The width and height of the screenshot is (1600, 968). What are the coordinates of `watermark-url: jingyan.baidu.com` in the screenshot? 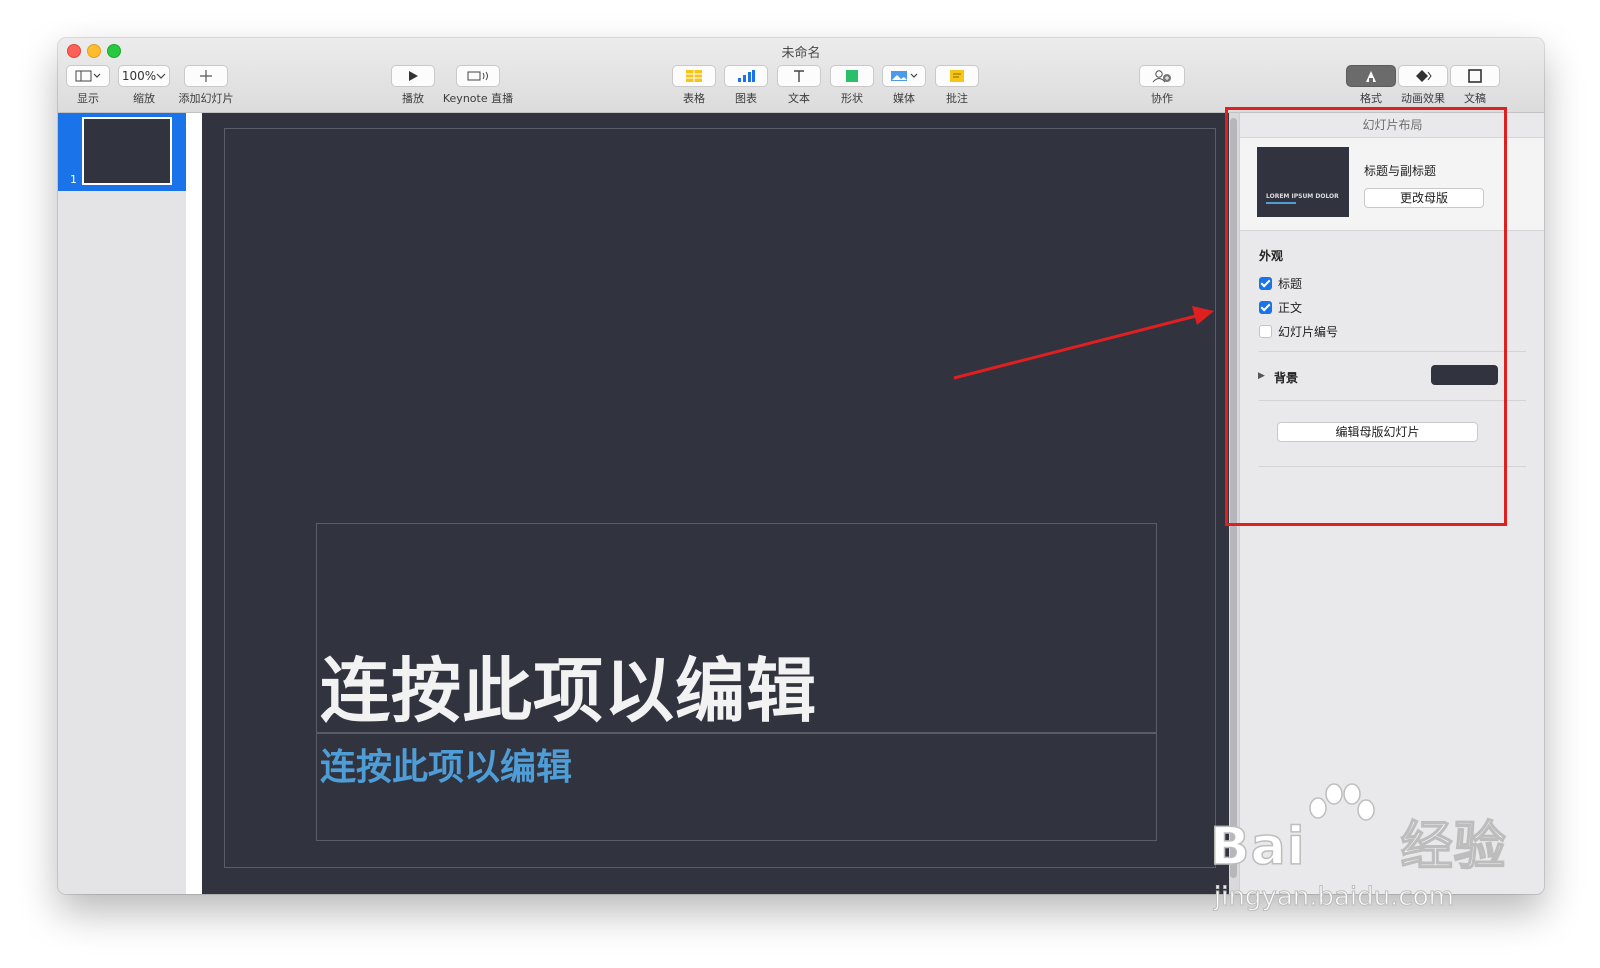 It's located at (1334, 897).